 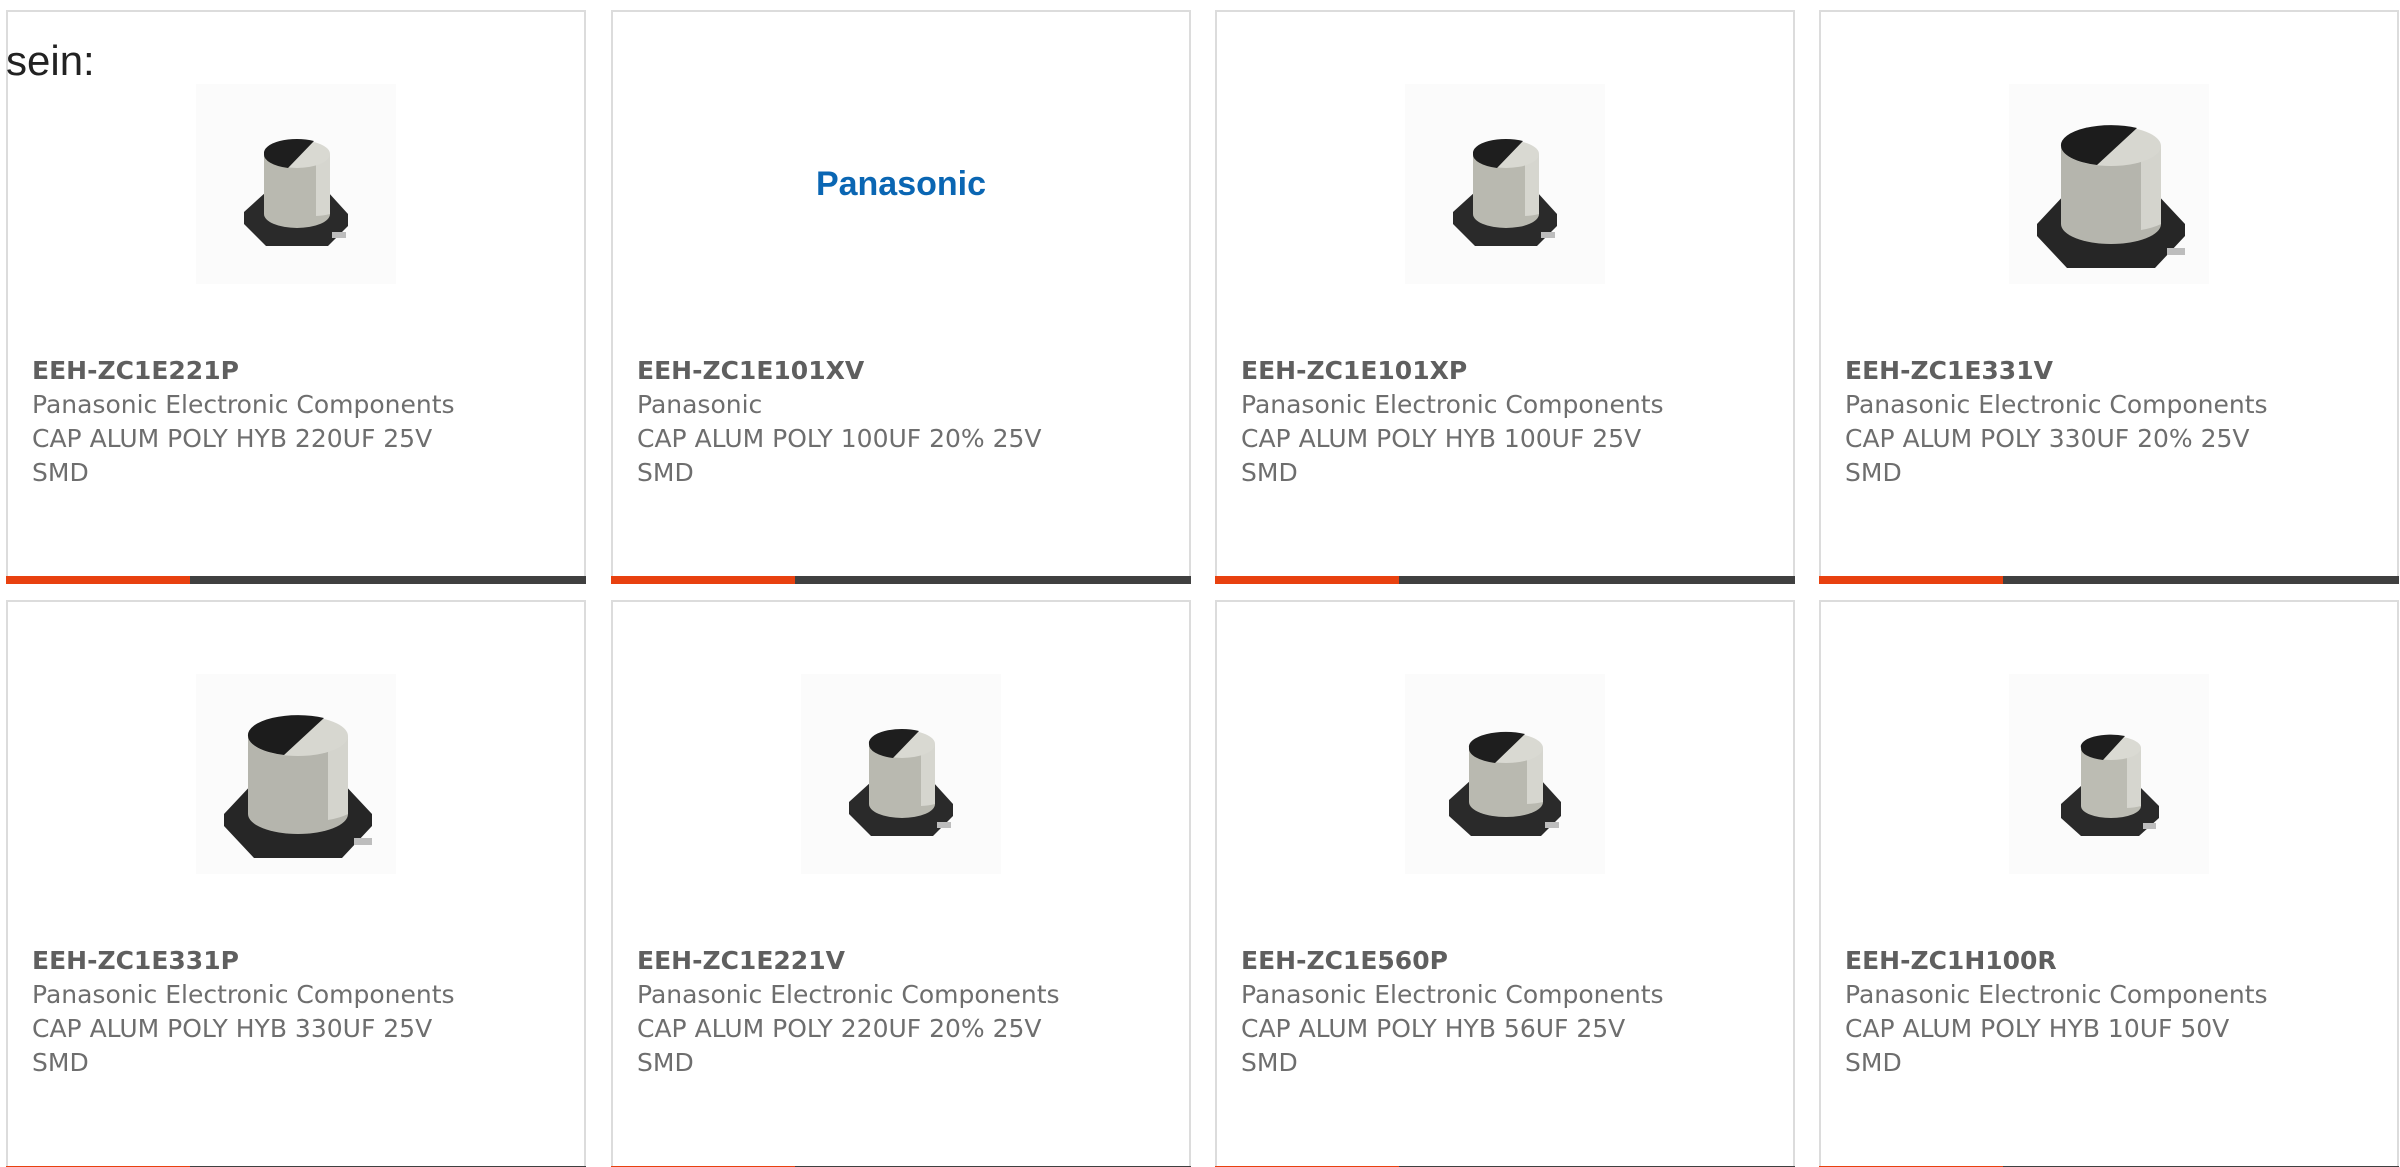 What do you see at coordinates (1433, 1028) in the screenshot?
I see `description: CAP ALUM POLY HYB 56UF 25V` at bounding box center [1433, 1028].